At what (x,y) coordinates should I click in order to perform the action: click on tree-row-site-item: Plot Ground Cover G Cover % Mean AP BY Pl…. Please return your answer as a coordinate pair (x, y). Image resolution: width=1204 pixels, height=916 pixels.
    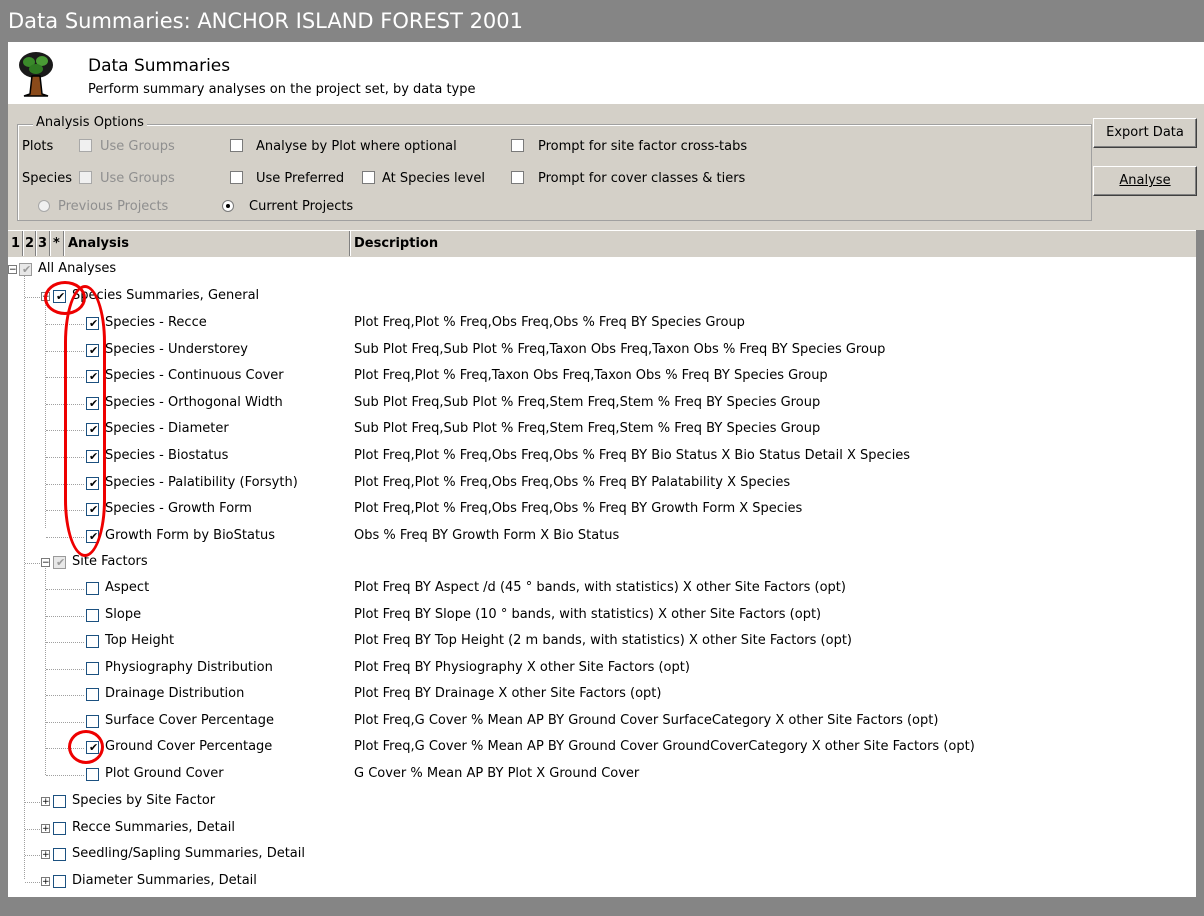
    Looking at the image, I should click on (602, 775).